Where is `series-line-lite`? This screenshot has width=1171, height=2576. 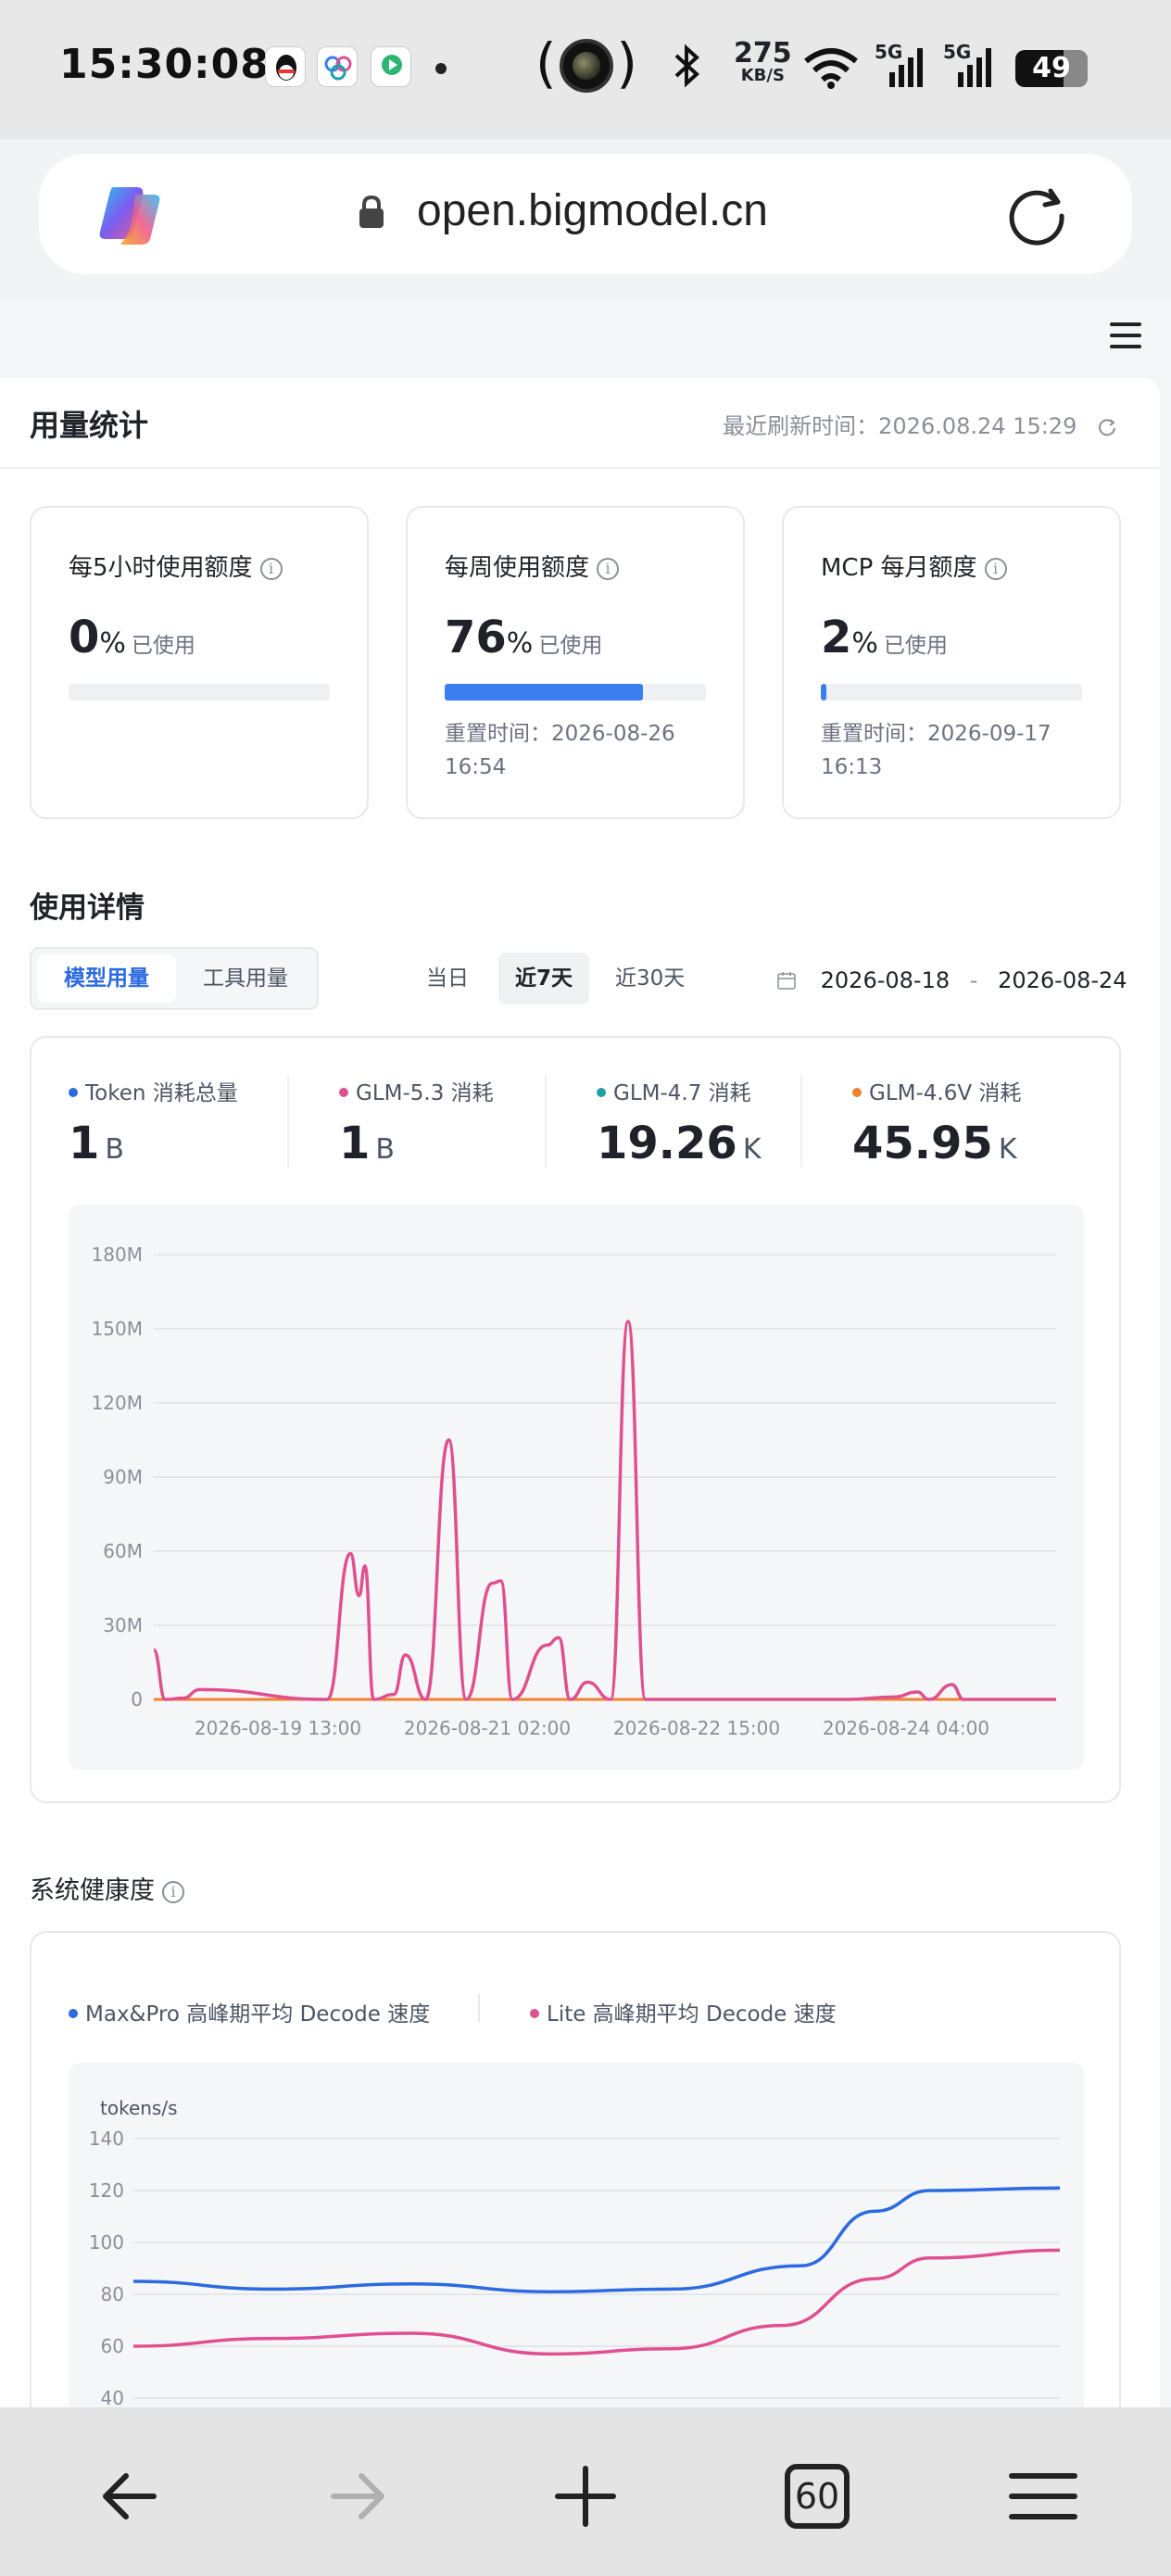 series-line-lite is located at coordinates (597, 2302).